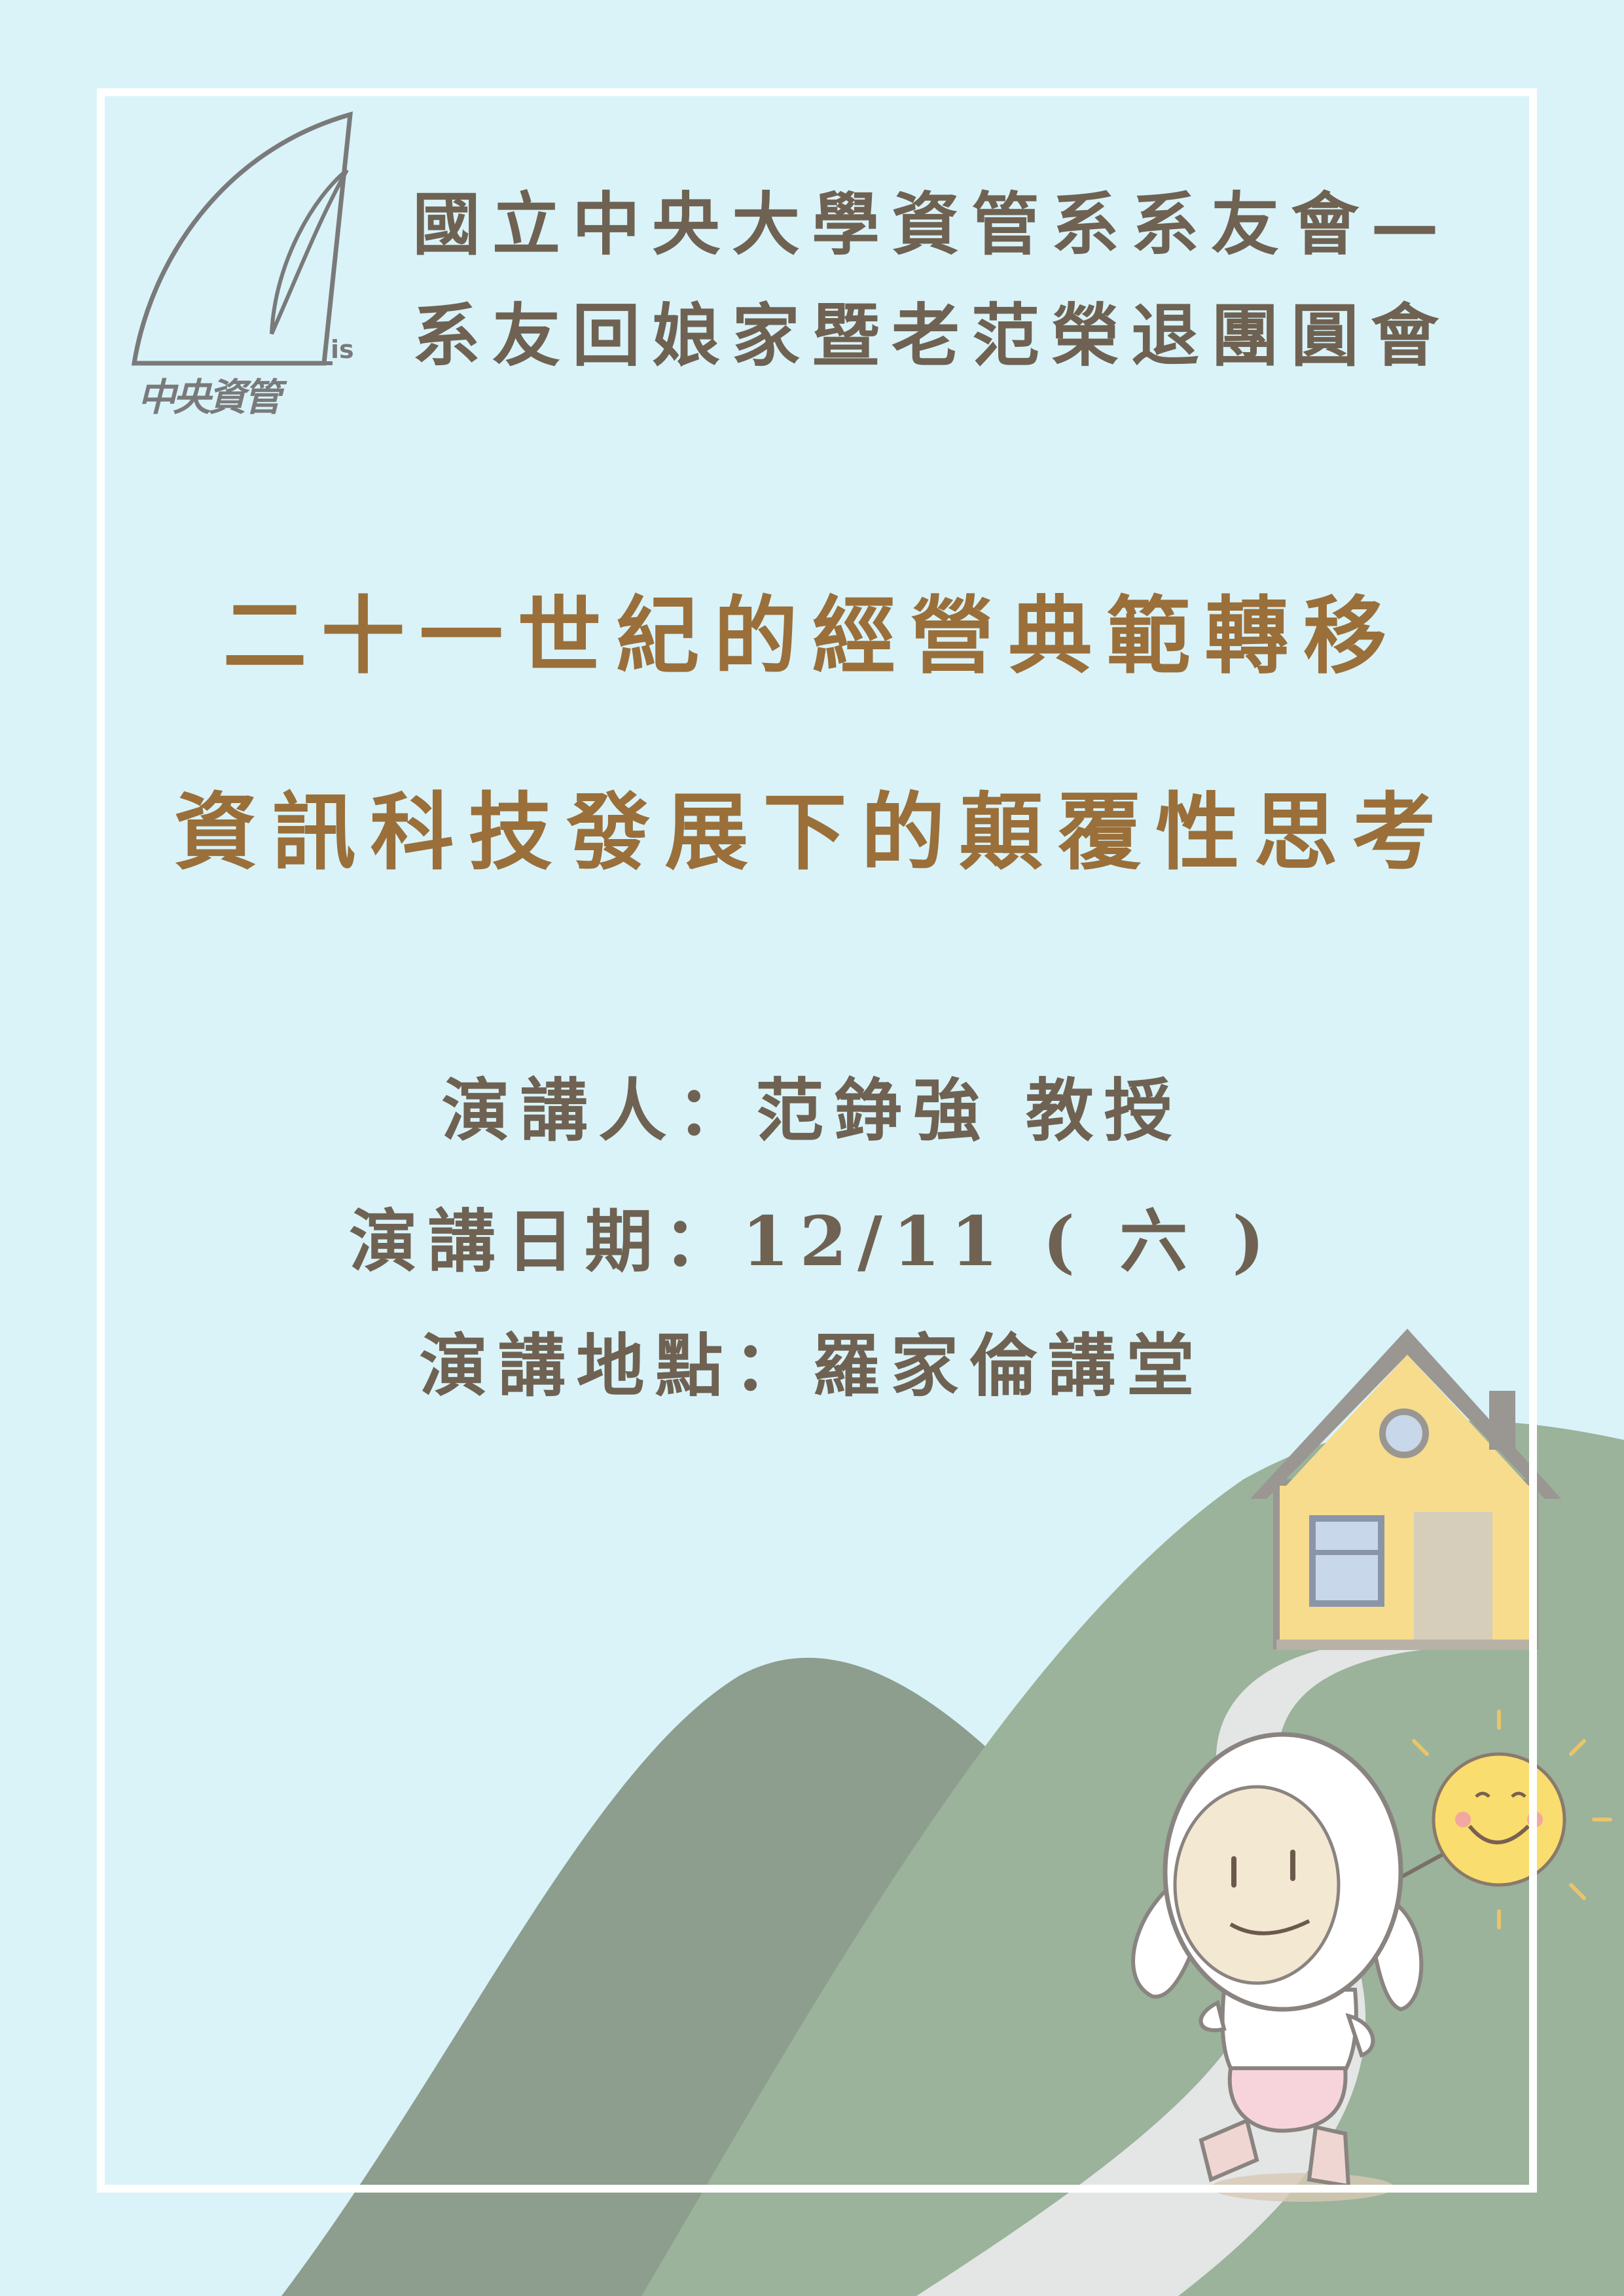 The width and height of the screenshot is (1624, 2296). I want to click on talk-title-line2: 資訊科技發展下的顛覆性思考, so click(812, 832).